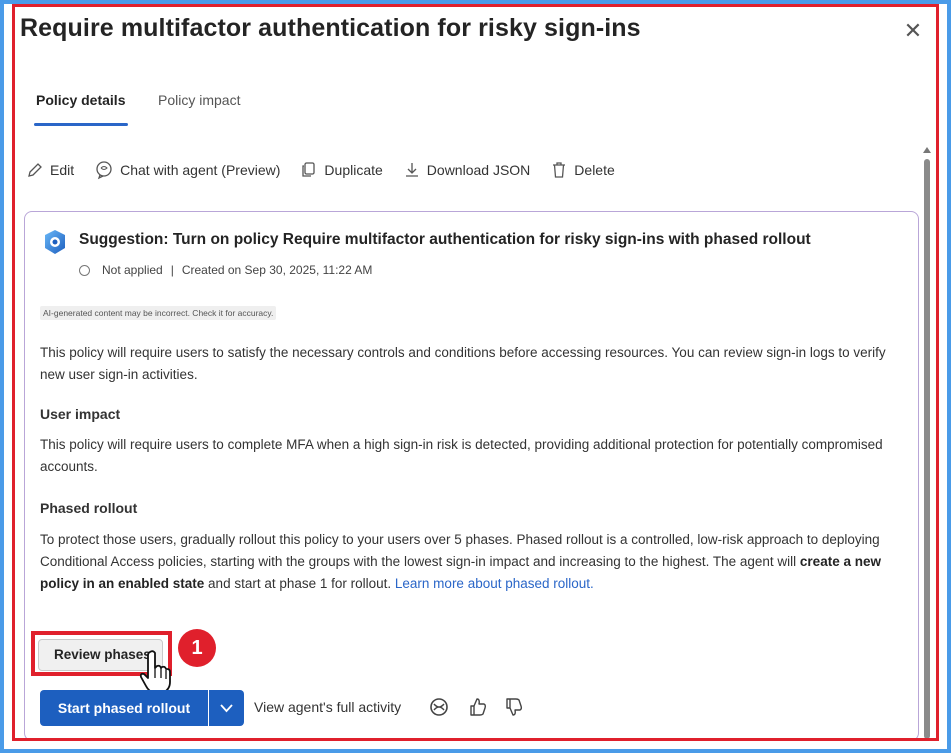 This screenshot has height=753, width=951. I want to click on chat-label: Chat with agent (Preview), so click(200, 170).